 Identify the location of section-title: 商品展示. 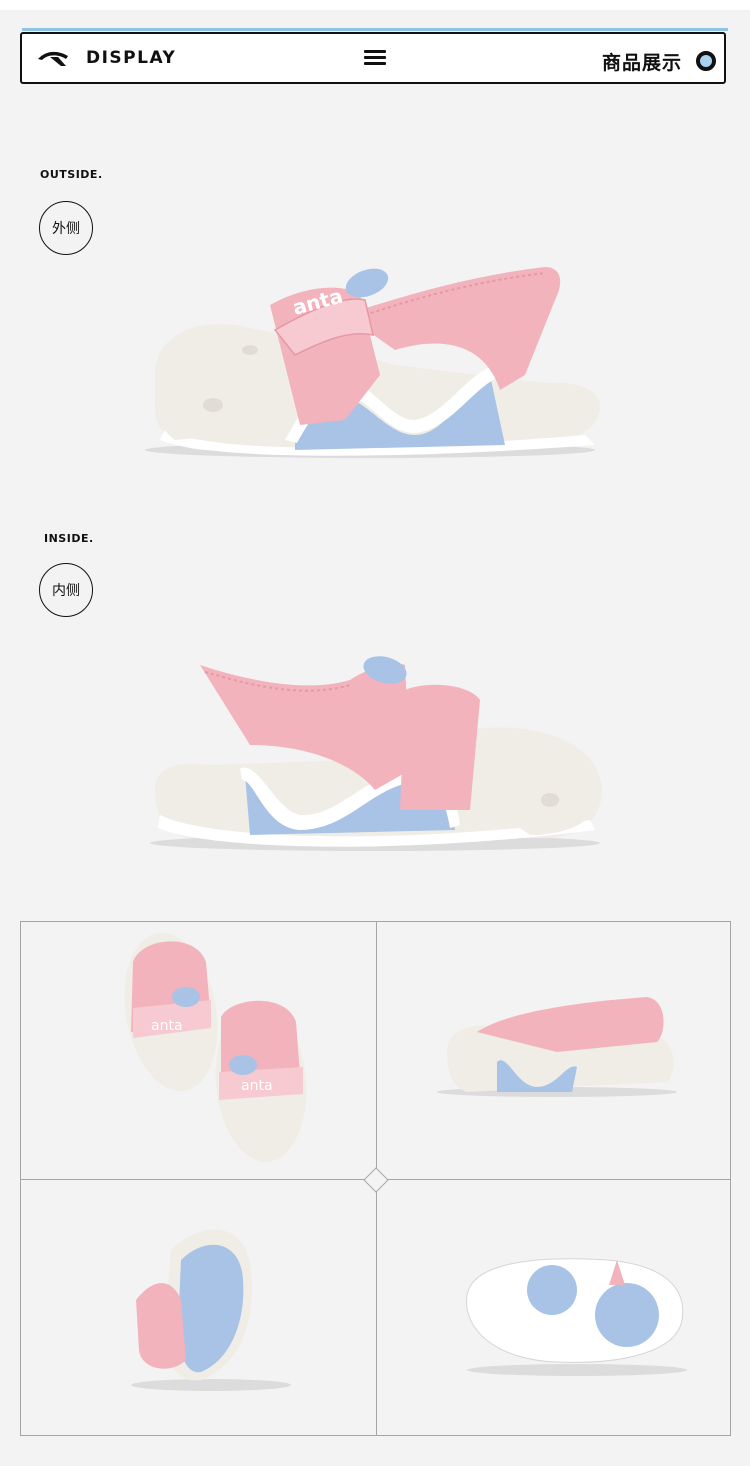
(641, 63).